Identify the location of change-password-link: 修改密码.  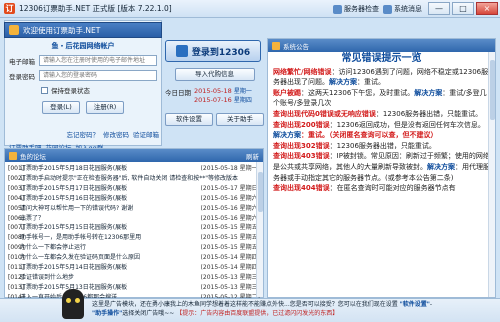
(116, 134).